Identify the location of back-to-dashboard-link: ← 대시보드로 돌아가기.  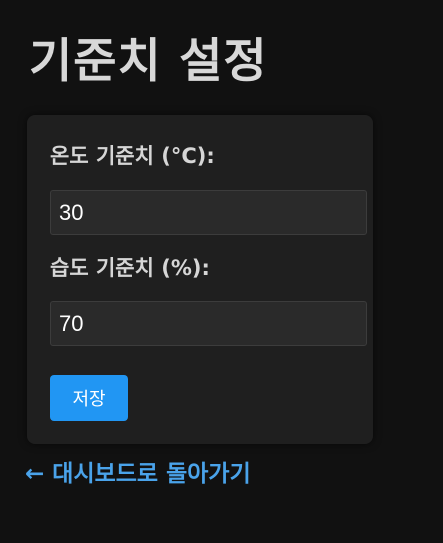
(138, 474).